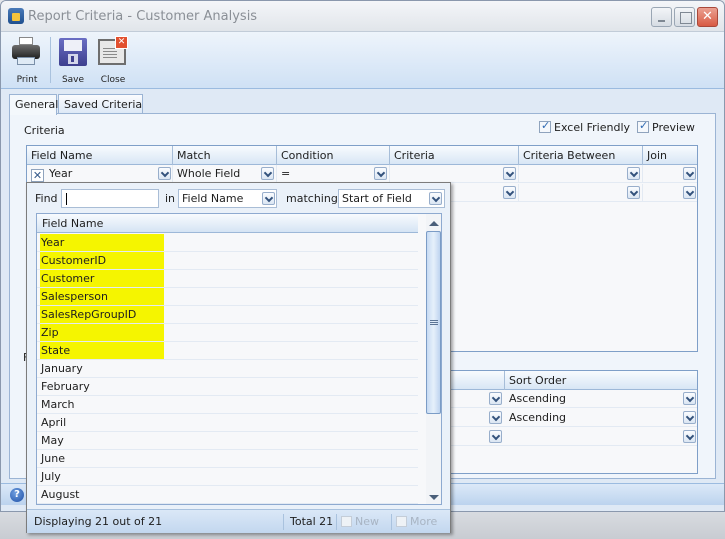  What do you see at coordinates (581, 155) in the screenshot?
I see `column-header-criteria-between: Criteria Between` at bounding box center [581, 155].